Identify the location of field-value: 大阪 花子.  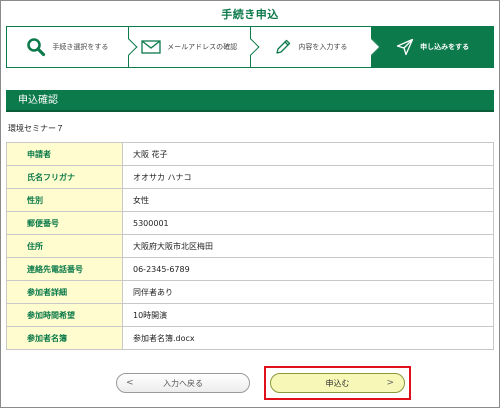
(308, 154).